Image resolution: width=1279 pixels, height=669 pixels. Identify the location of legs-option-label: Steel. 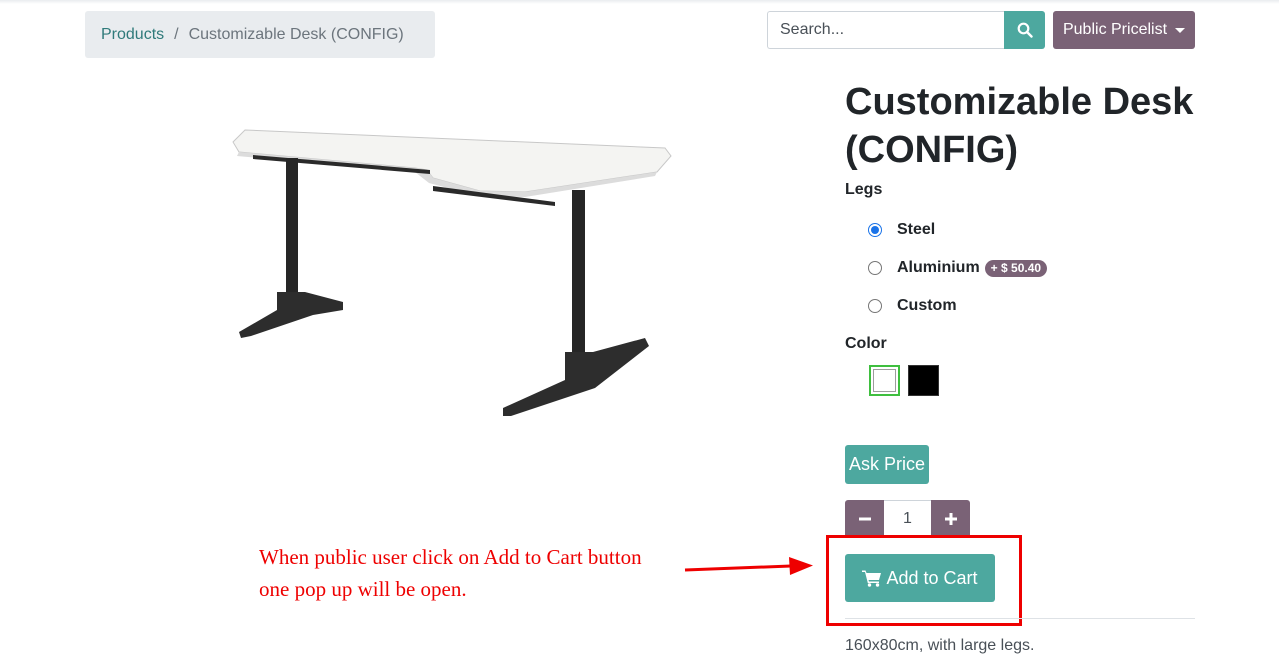
(916, 229).